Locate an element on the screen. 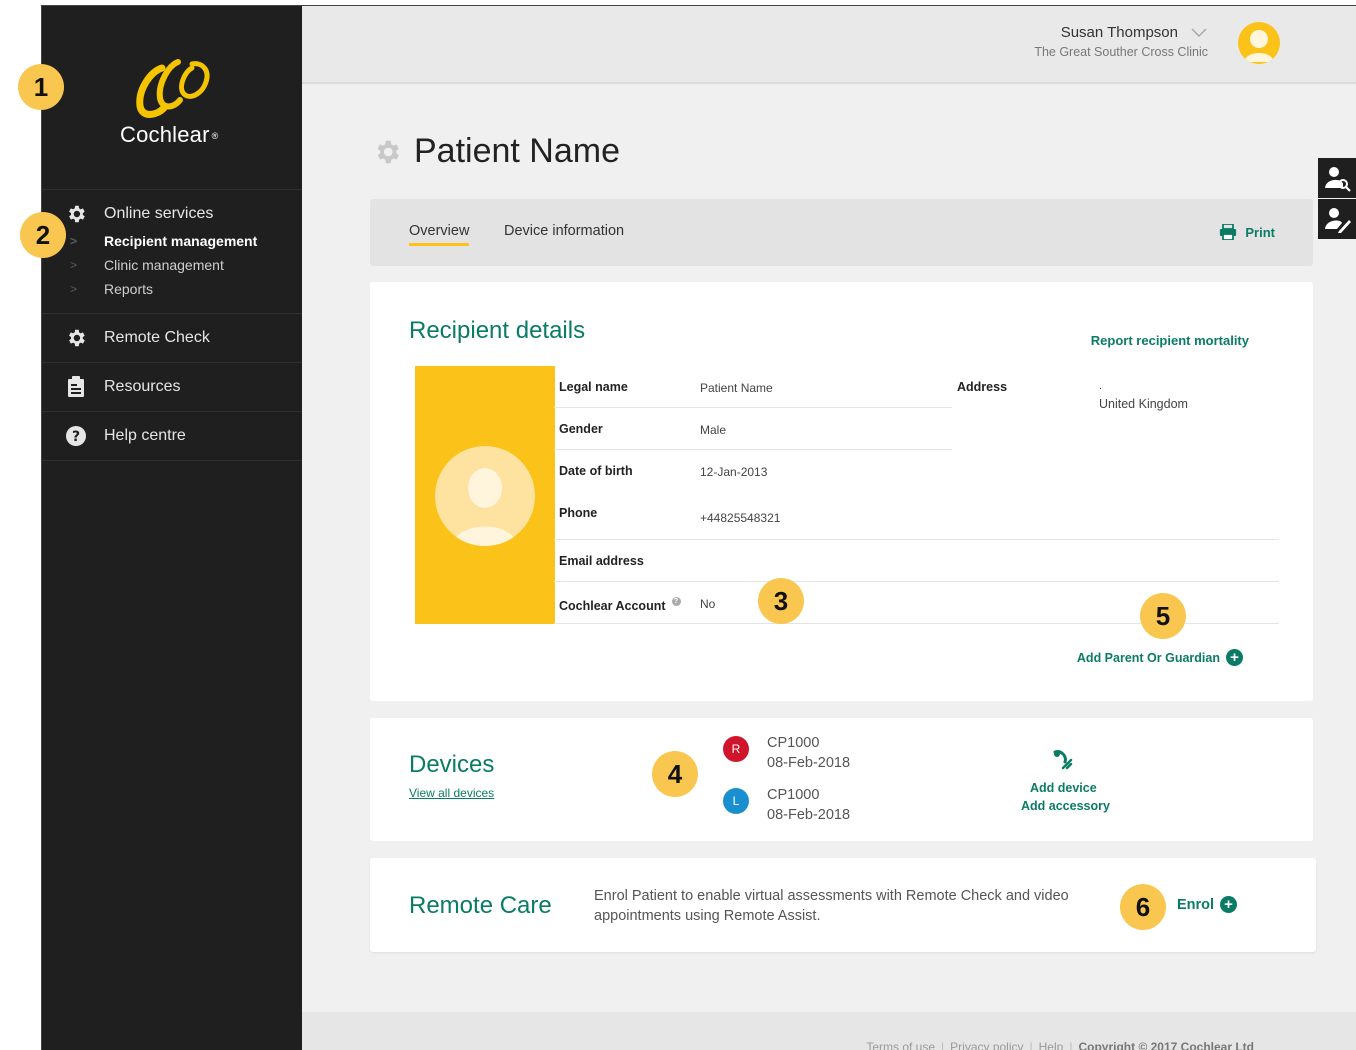 The width and height of the screenshot is (1356, 1050). copyright: Copyright © 2017 Cochlear Ltd is located at coordinates (1166, 1045).